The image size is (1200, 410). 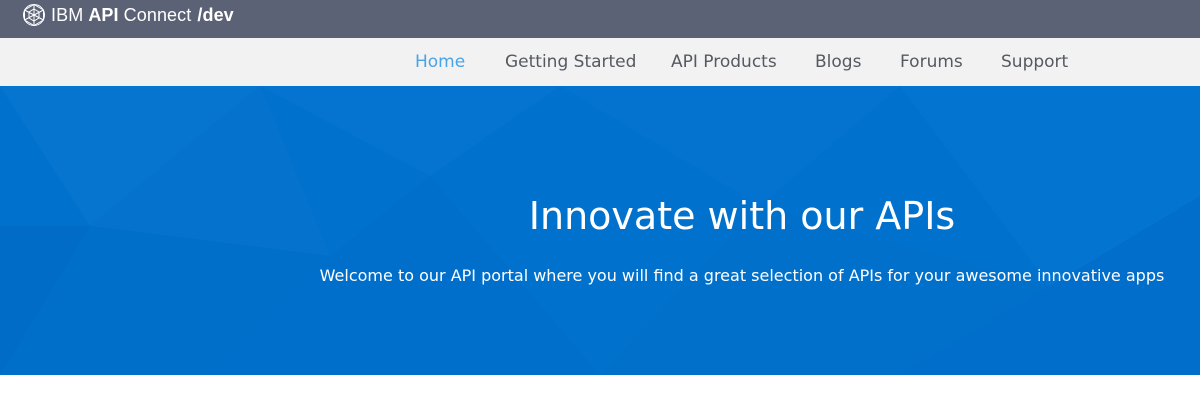 What do you see at coordinates (838, 62) in the screenshot?
I see `nav-item-blogs: Blogs` at bounding box center [838, 62].